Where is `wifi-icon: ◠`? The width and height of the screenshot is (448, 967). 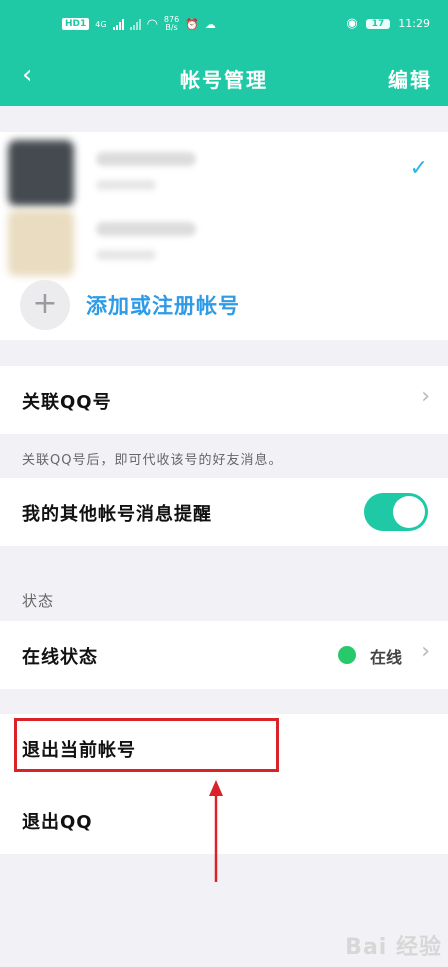 wifi-icon: ◠ is located at coordinates (152, 24).